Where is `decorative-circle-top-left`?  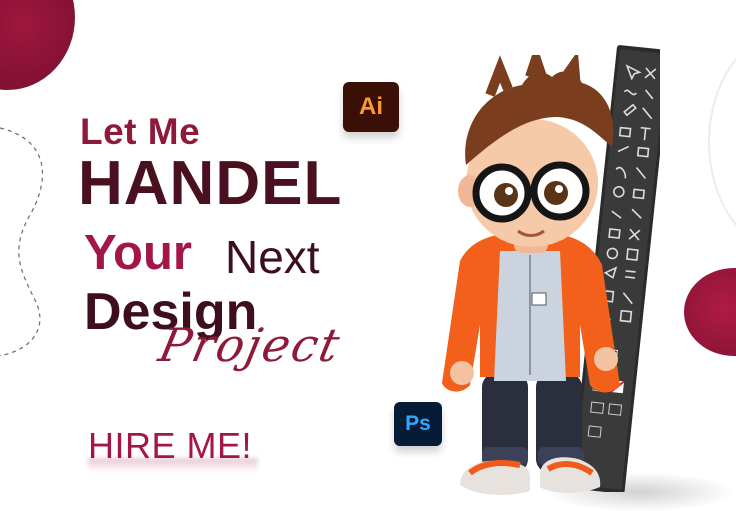
decorative-circle-top-left is located at coordinates (37, 45).